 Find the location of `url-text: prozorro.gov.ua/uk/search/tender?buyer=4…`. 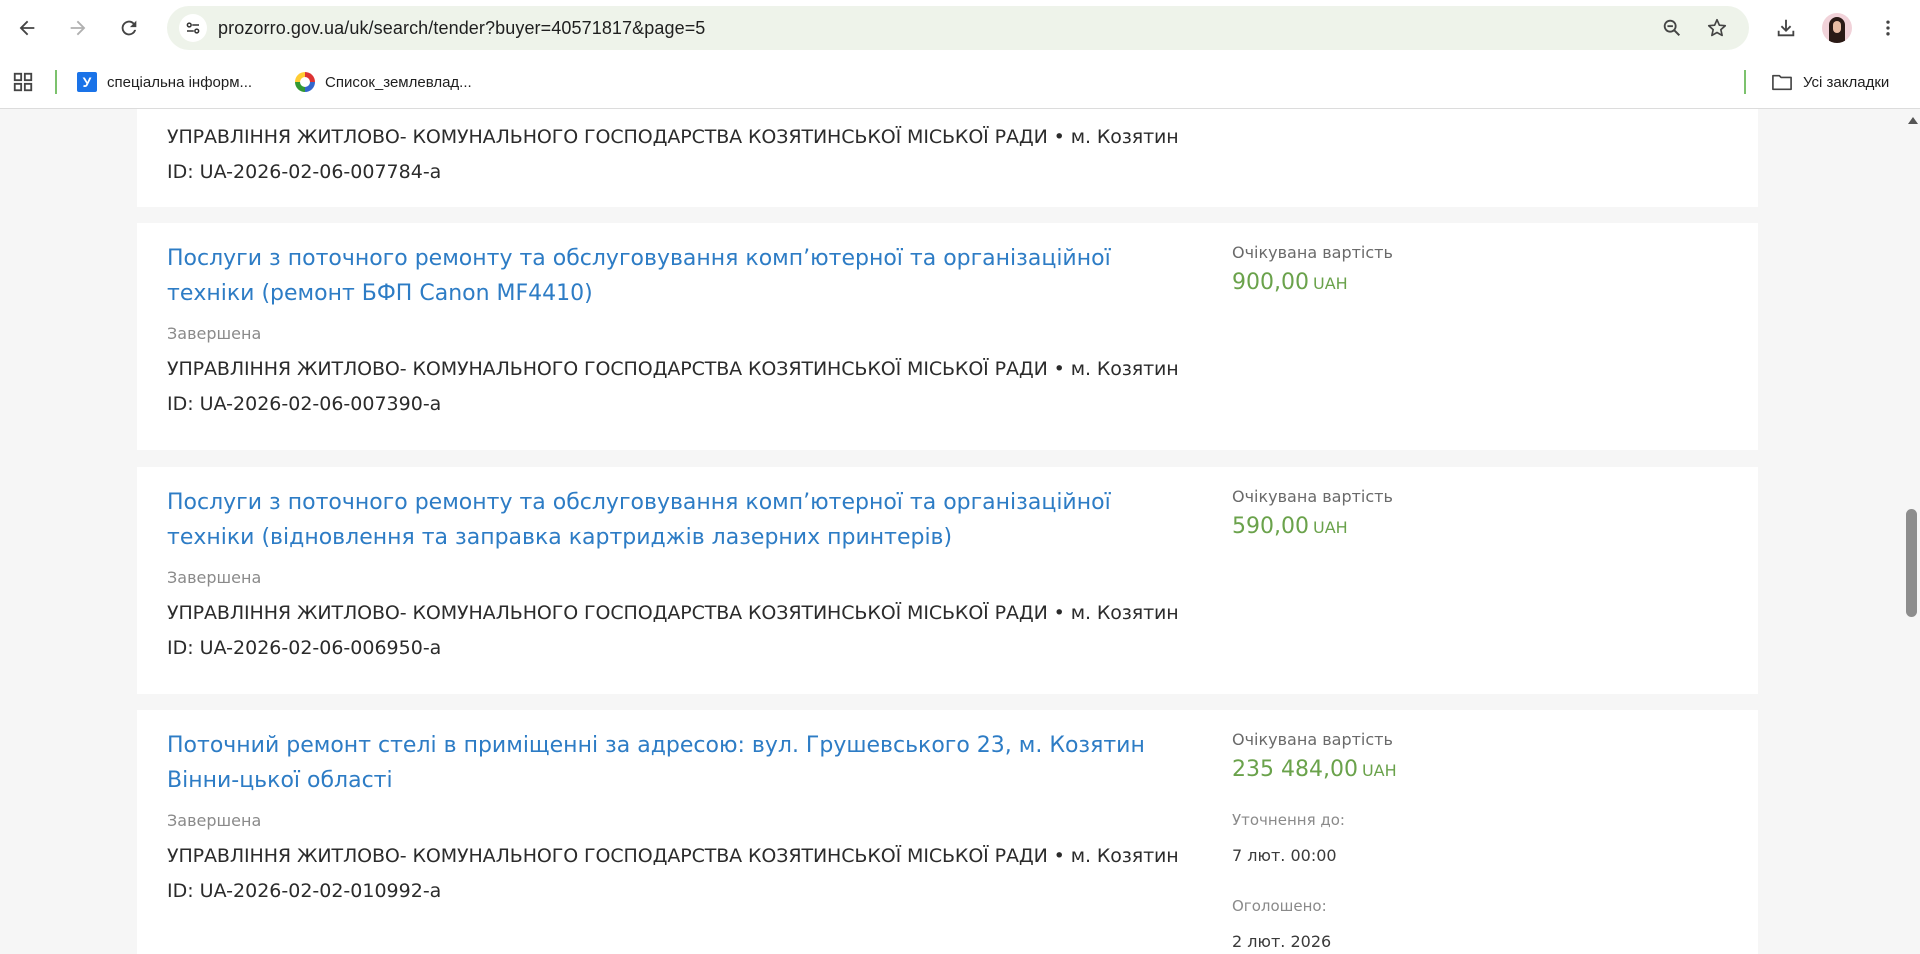

url-text: prozorro.gov.ua/uk/search/tender?buyer=4… is located at coordinates (461, 28).